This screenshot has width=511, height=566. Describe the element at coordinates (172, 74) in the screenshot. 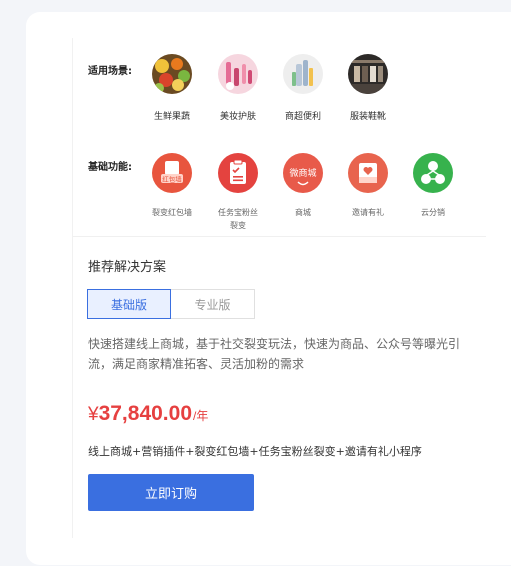

I see `fresh-produce-photo` at that location.